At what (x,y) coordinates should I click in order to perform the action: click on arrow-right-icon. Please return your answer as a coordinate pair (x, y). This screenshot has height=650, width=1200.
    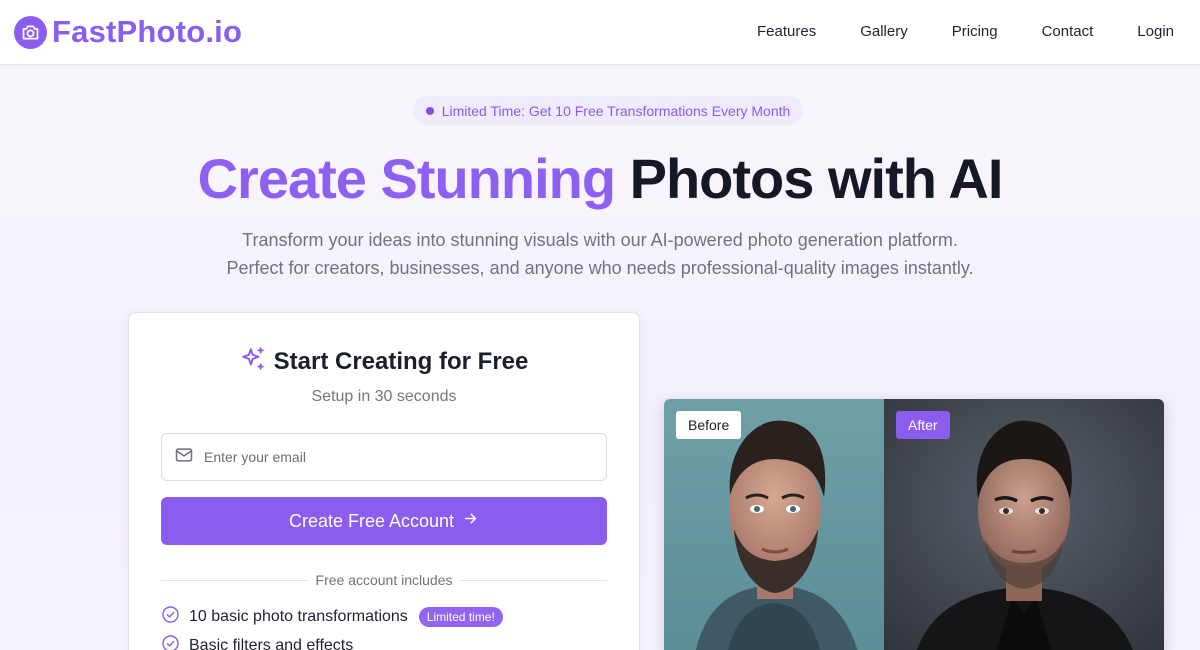
    Looking at the image, I should click on (470, 521).